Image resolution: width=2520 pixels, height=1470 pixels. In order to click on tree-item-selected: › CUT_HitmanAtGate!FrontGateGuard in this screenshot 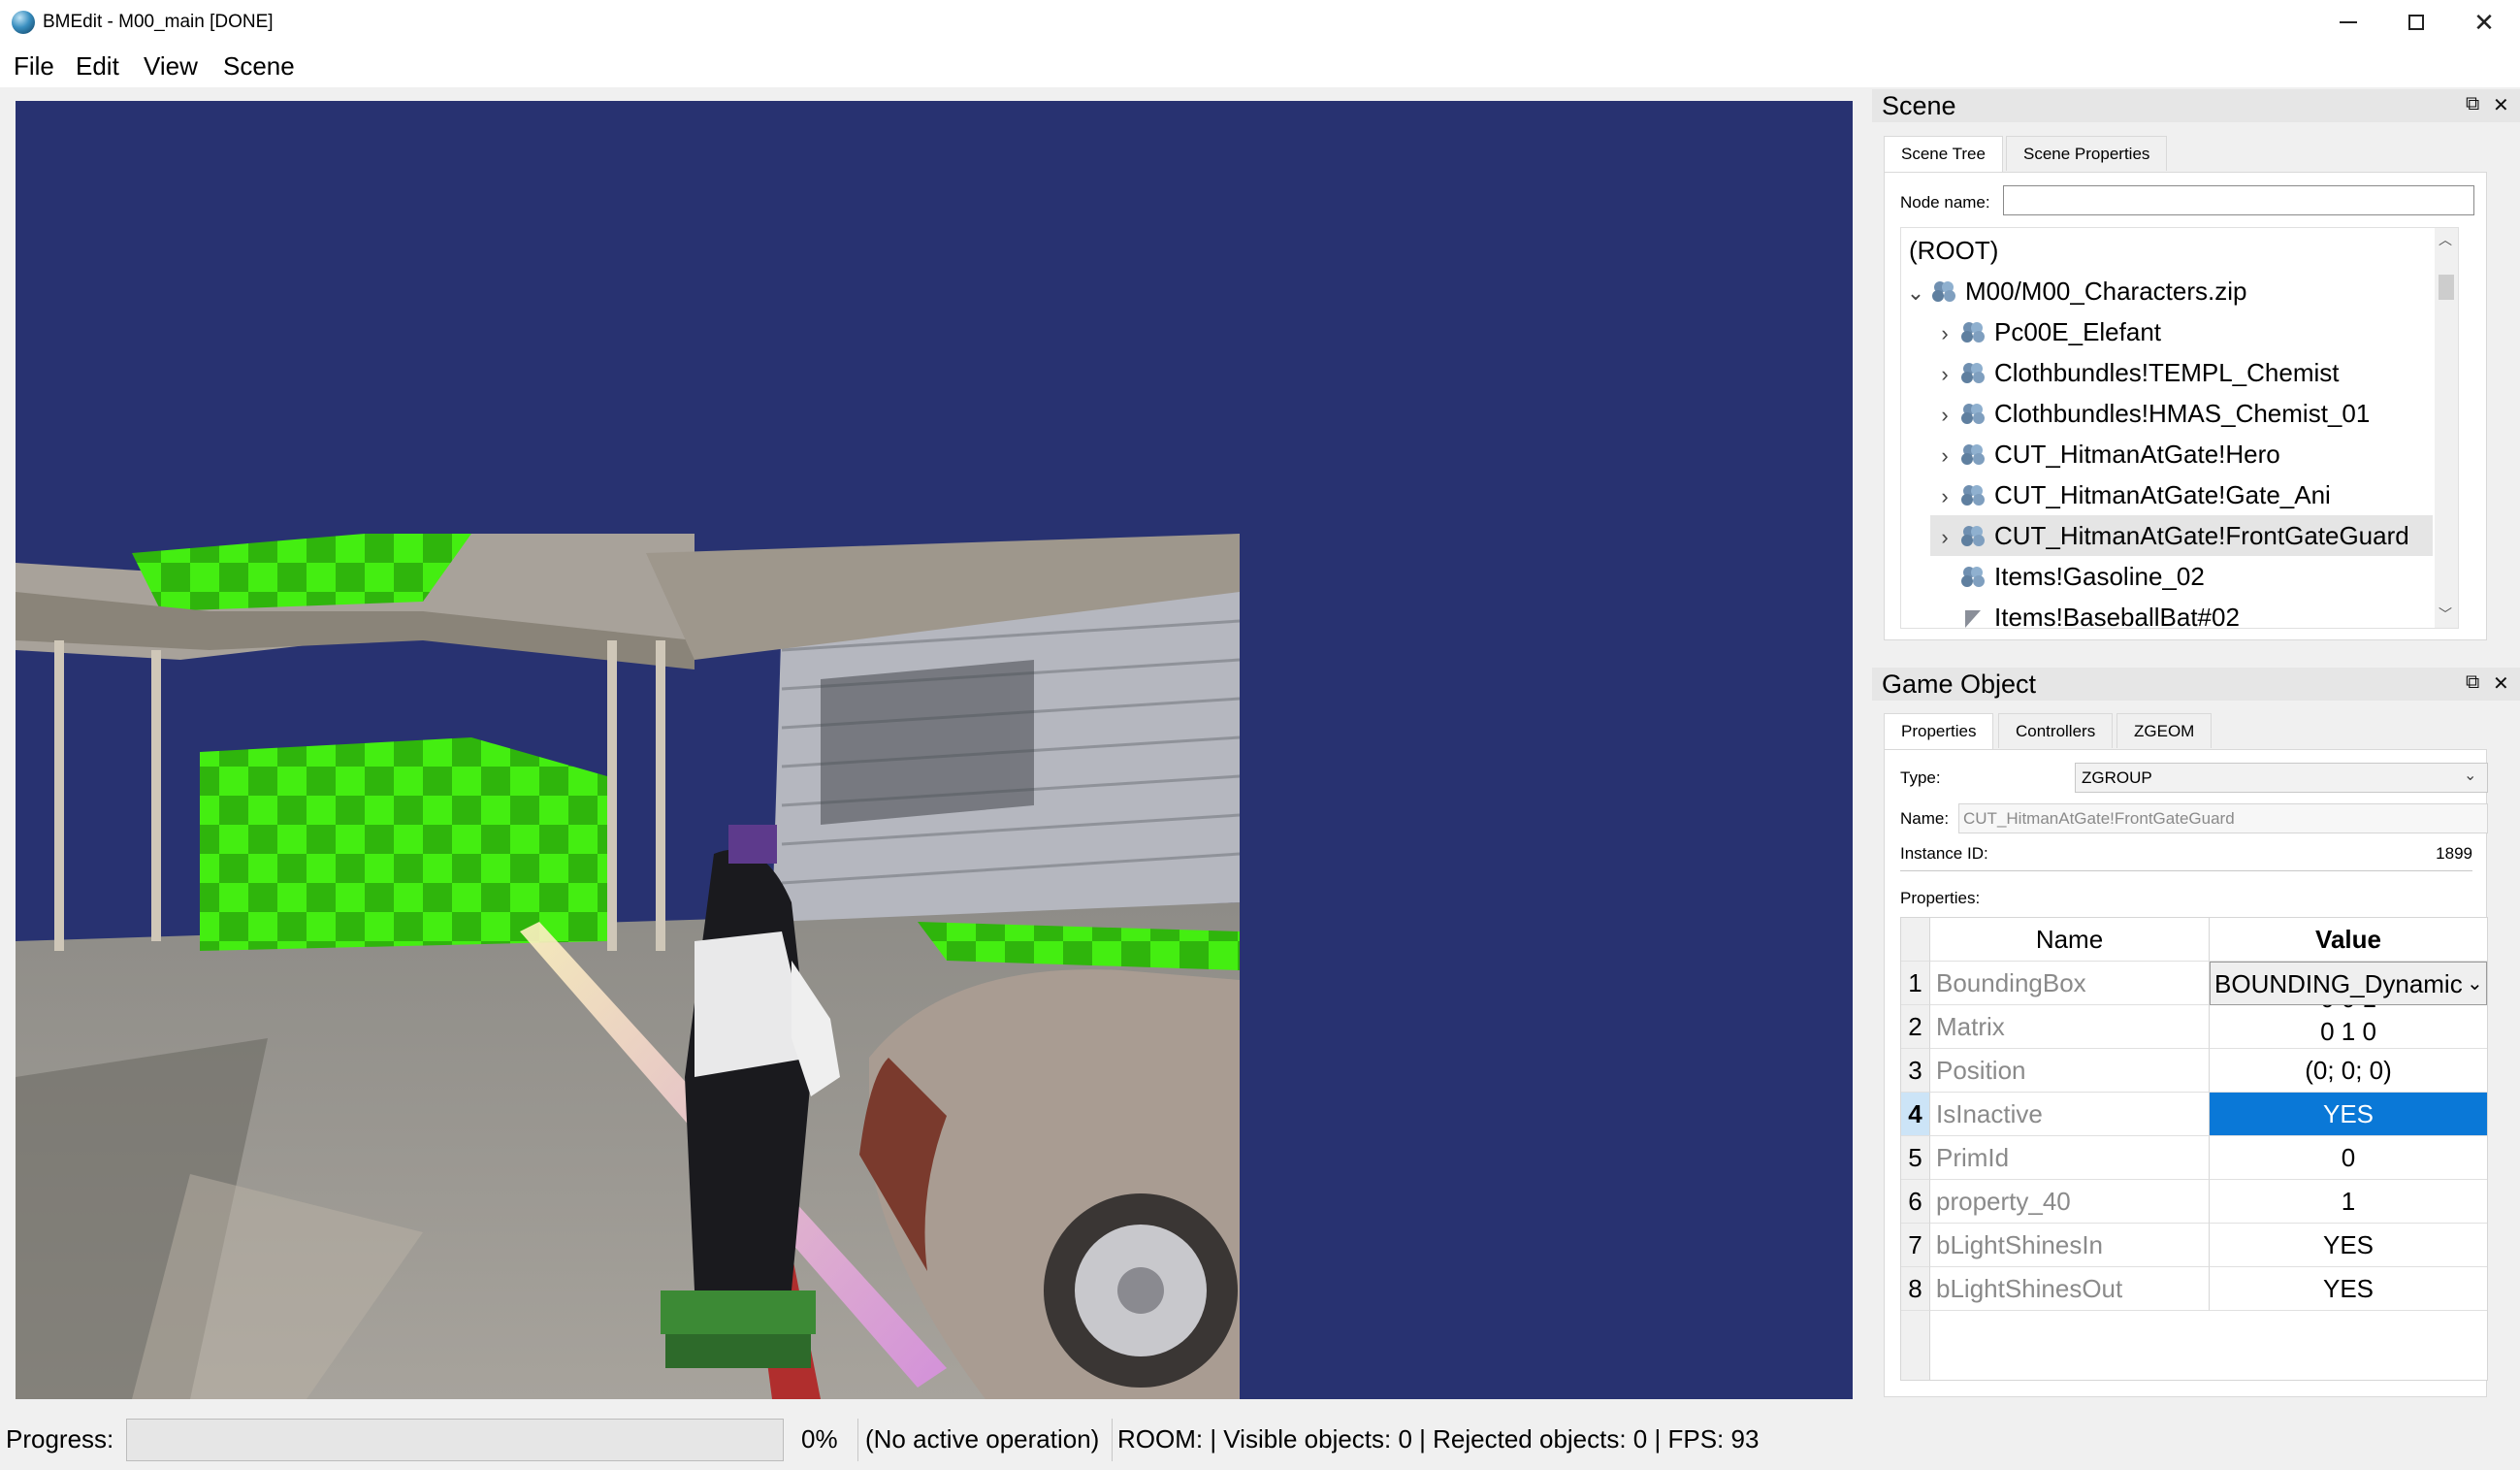, I will do `click(2181, 535)`.